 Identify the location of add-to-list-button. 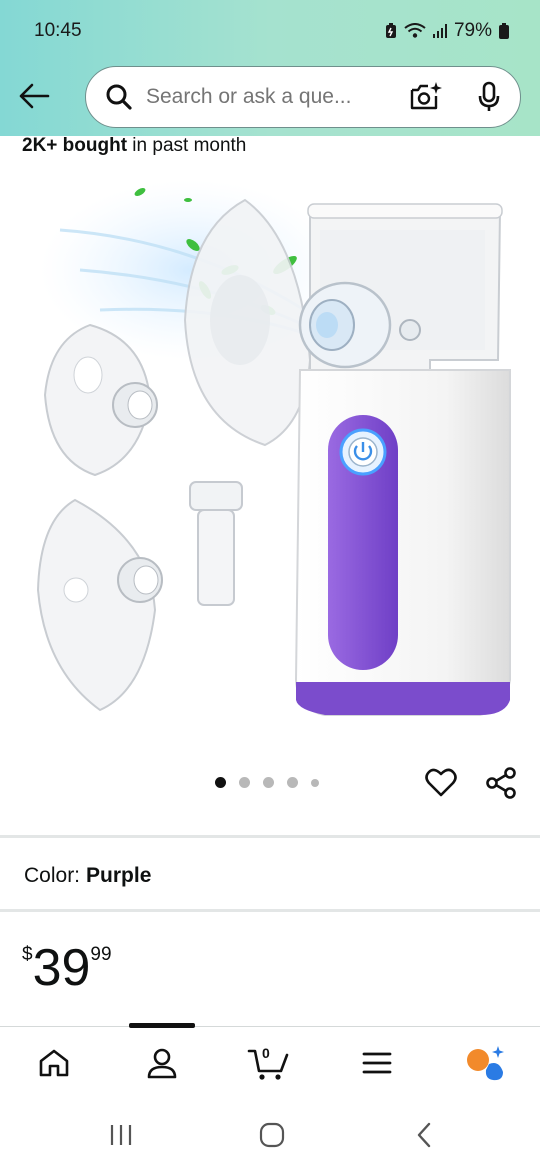
(441, 783).